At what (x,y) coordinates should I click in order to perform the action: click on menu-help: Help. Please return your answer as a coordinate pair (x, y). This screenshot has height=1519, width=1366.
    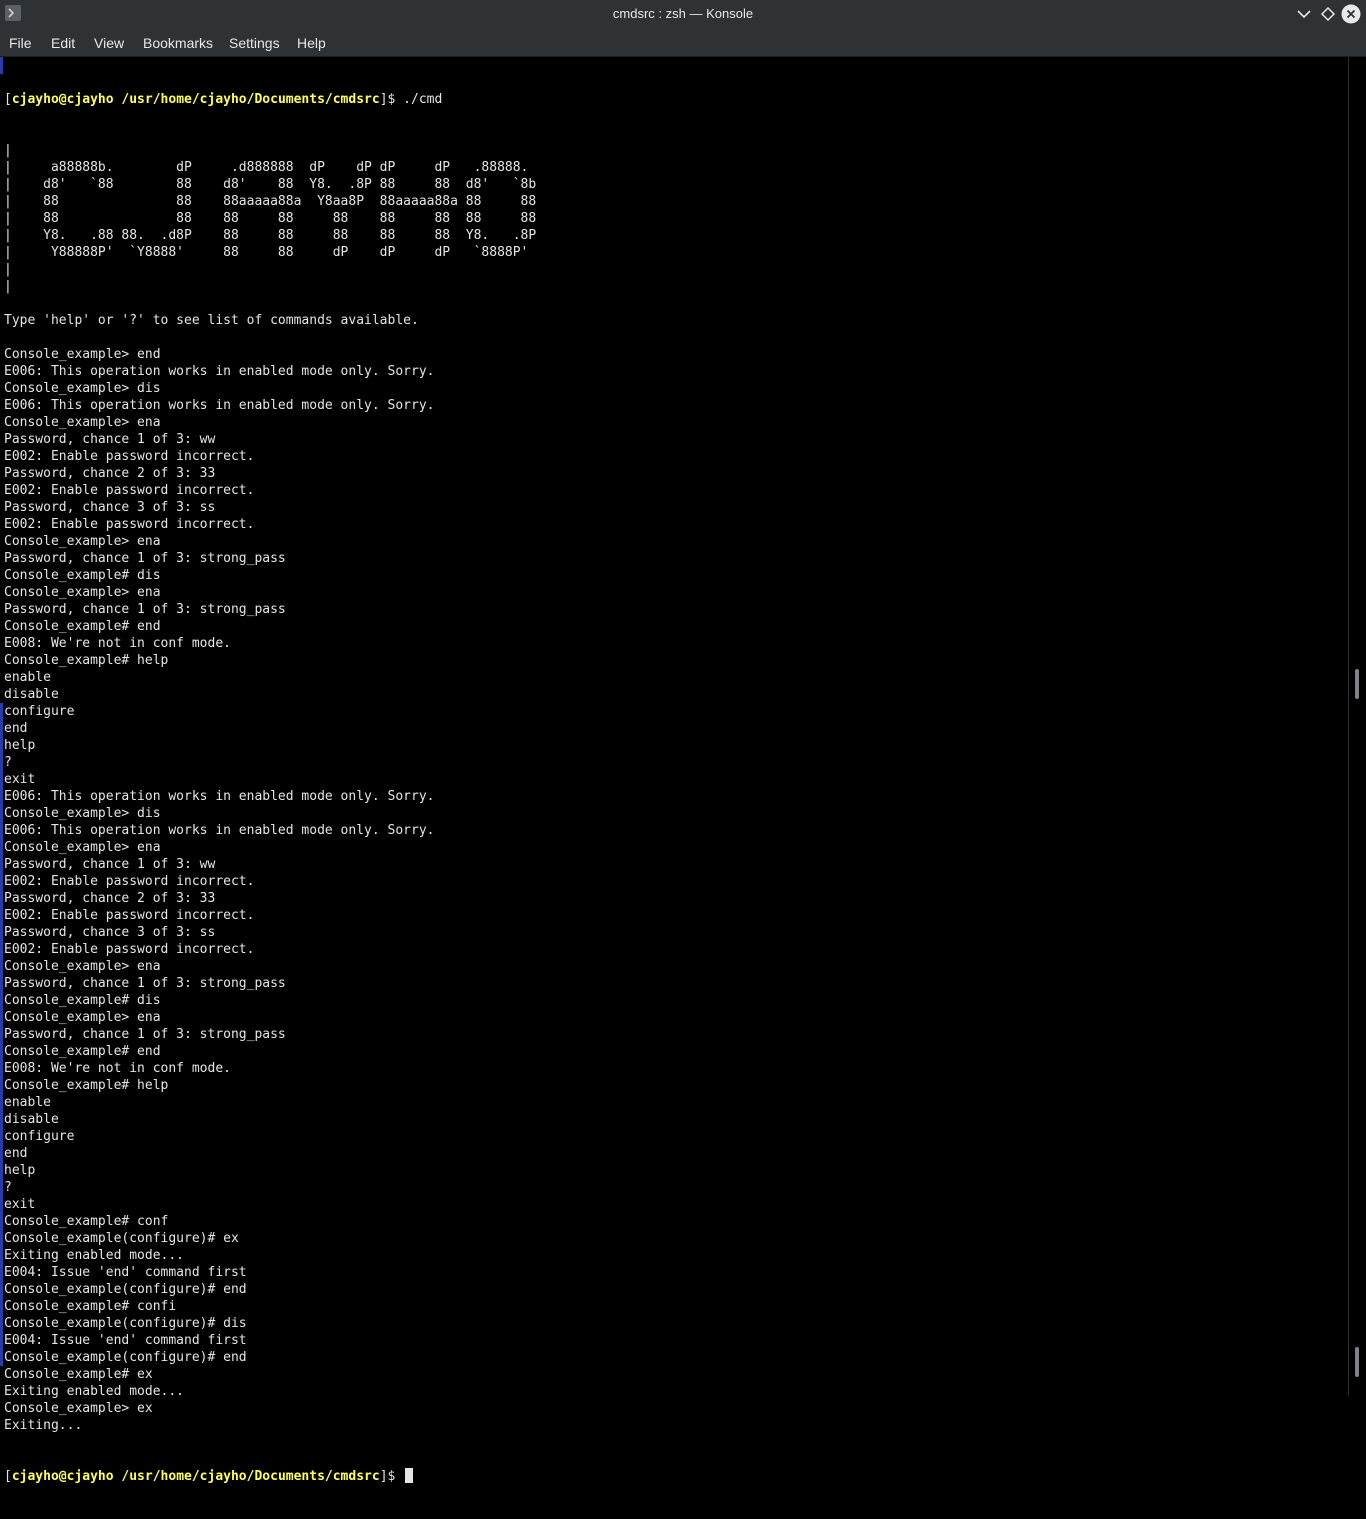
    Looking at the image, I should click on (311, 43).